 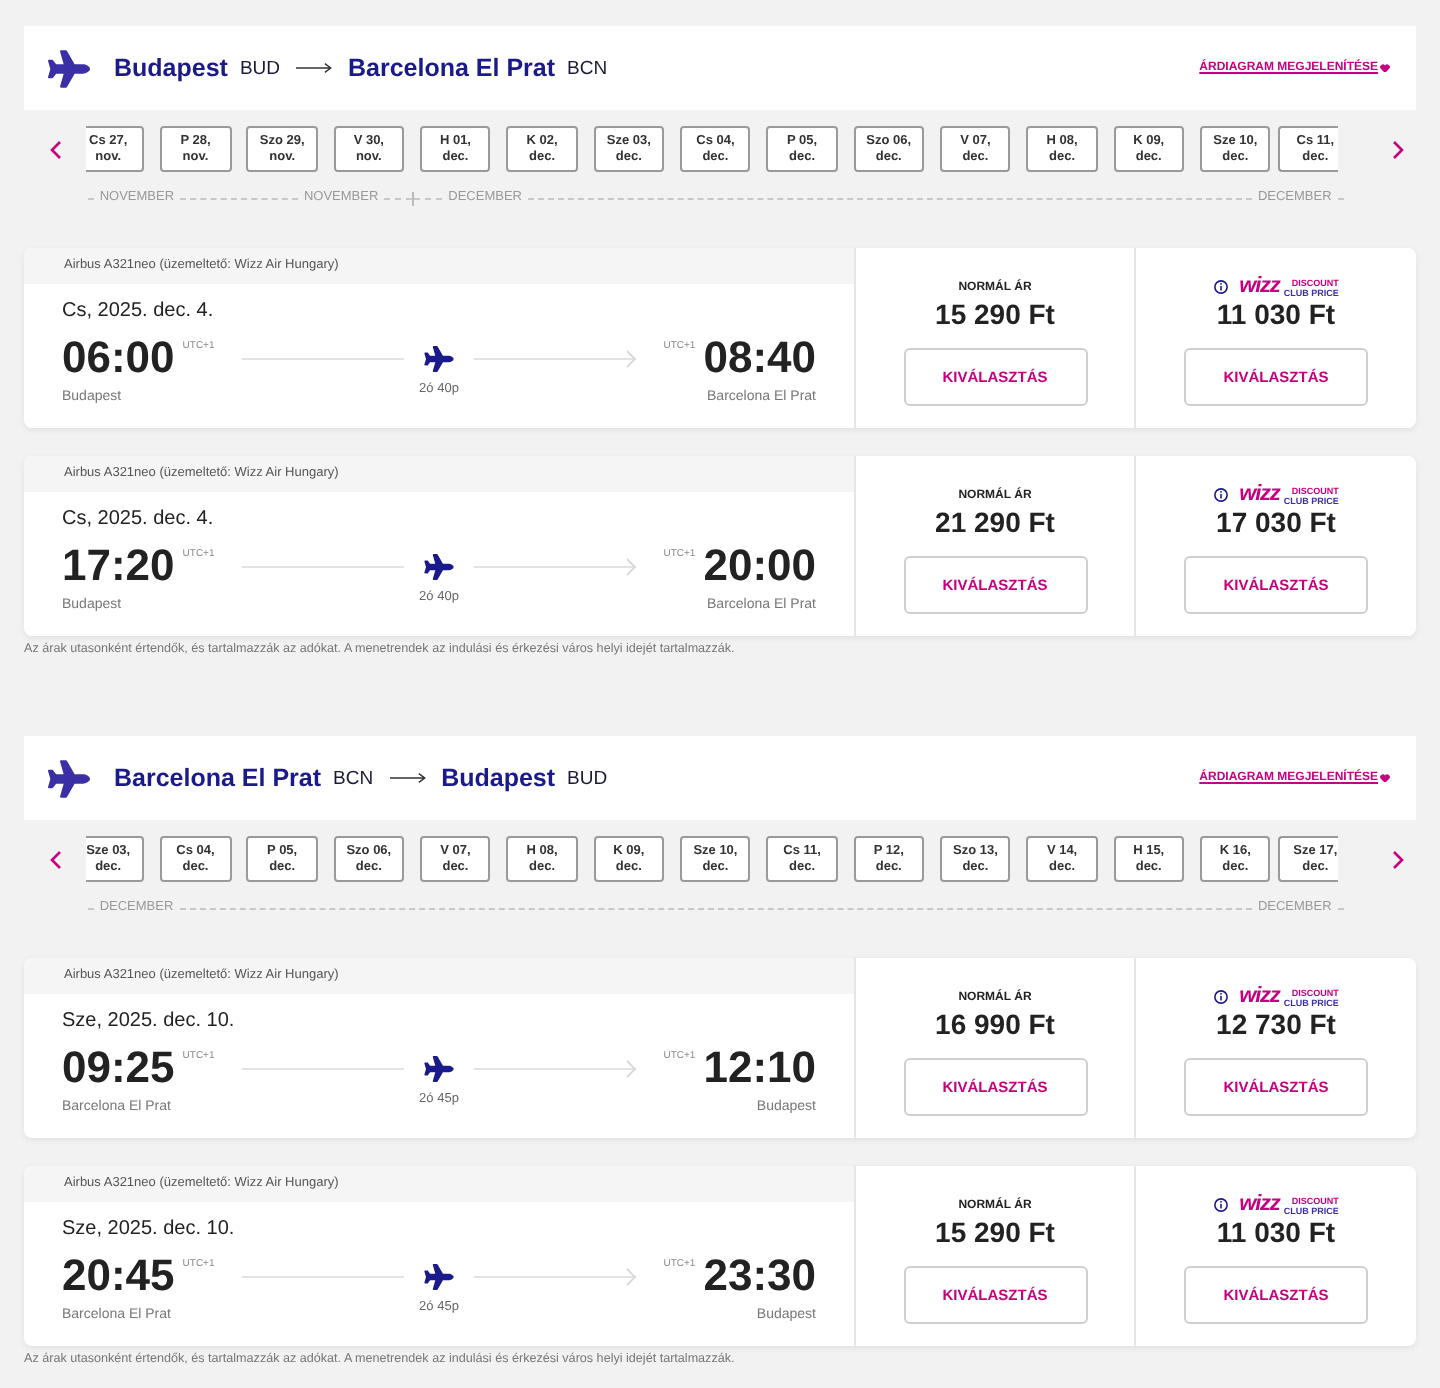 What do you see at coordinates (1276, 522) in the screenshot?
I see `fare-price: 17 030 Ft` at bounding box center [1276, 522].